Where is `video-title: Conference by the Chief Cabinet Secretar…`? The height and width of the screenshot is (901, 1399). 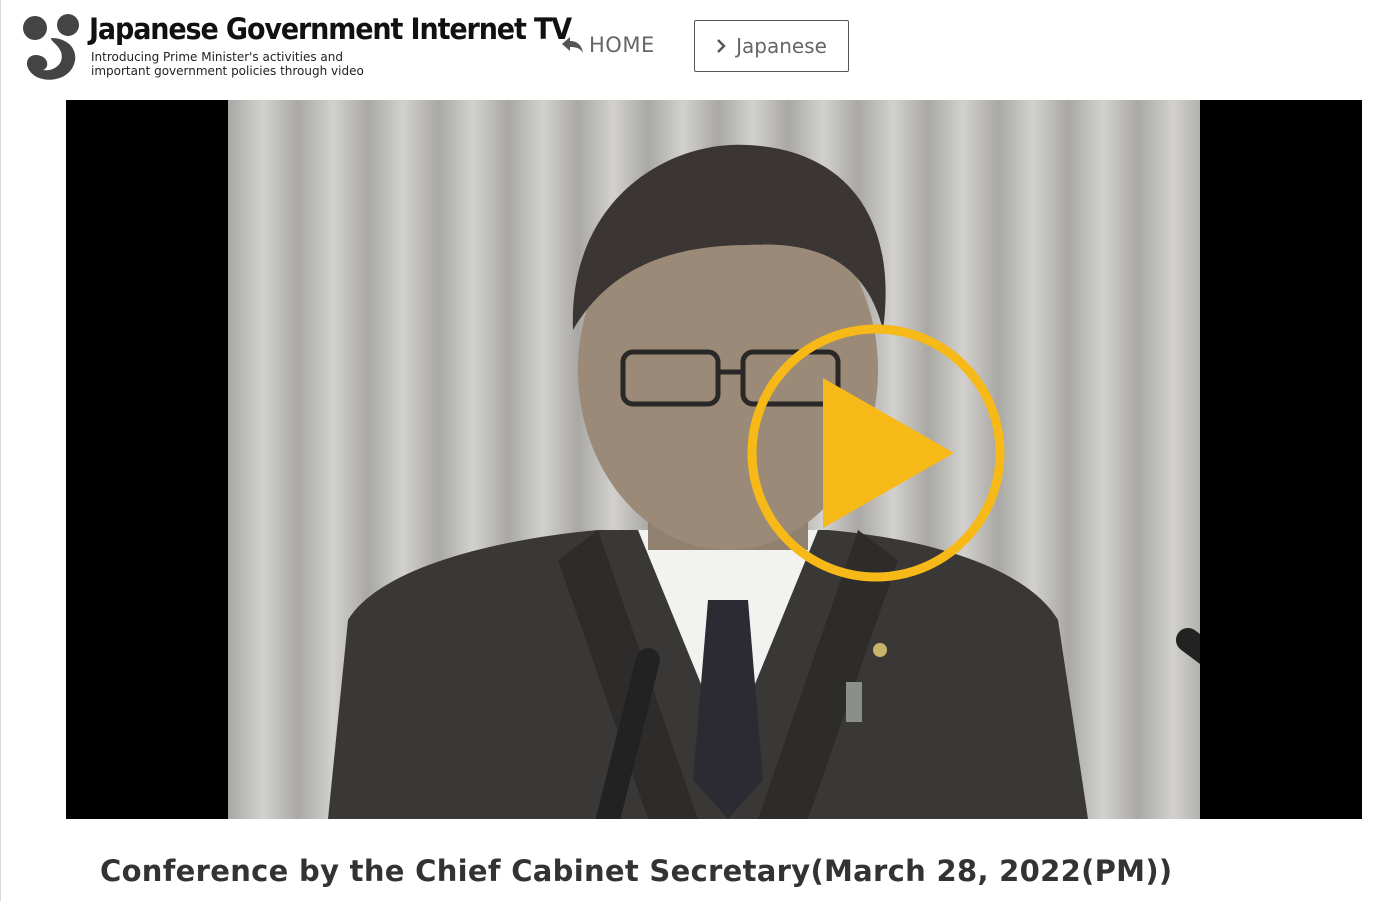
video-title: Conference by the Chief Cabinet Secretar… is located at coordinates (636, 871).